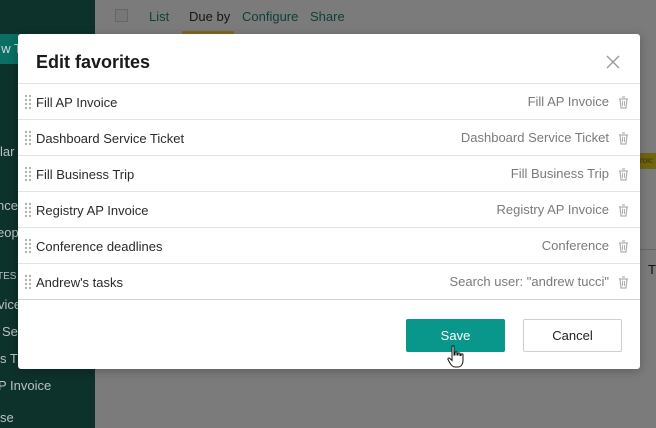  What do you see at coordinates (99, 246) in the screenshot?
I see `favorite-name: Conference deadlines` at bounding box center [99, 246].